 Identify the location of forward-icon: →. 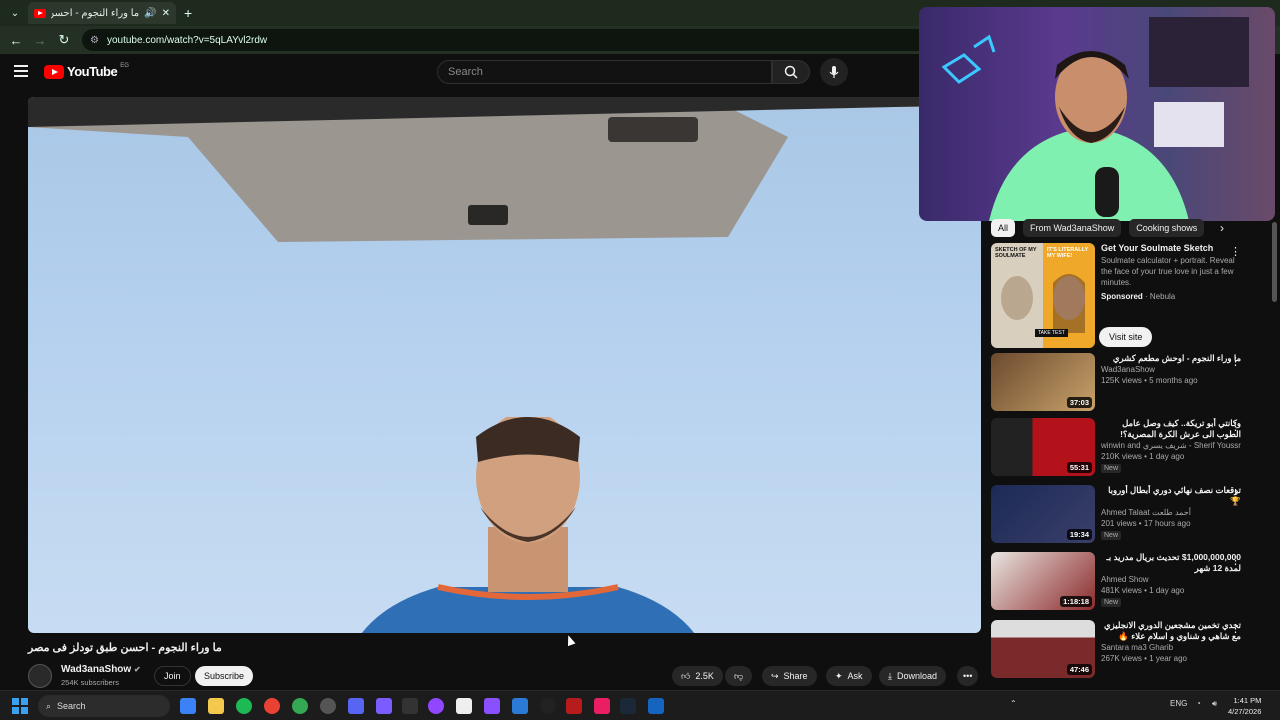
(40, 40).